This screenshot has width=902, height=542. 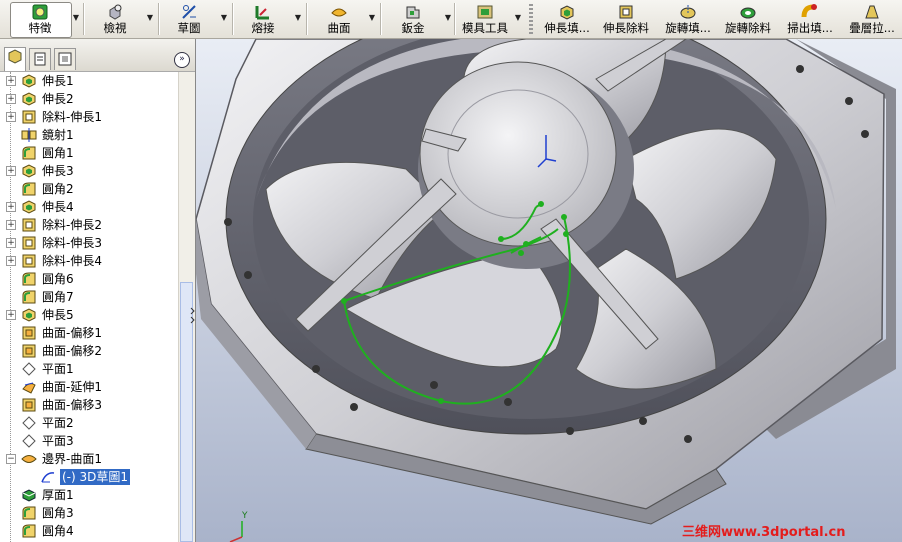 I want to click on toolbar-weldments-button: 熔接, so click(x=263, y=19).